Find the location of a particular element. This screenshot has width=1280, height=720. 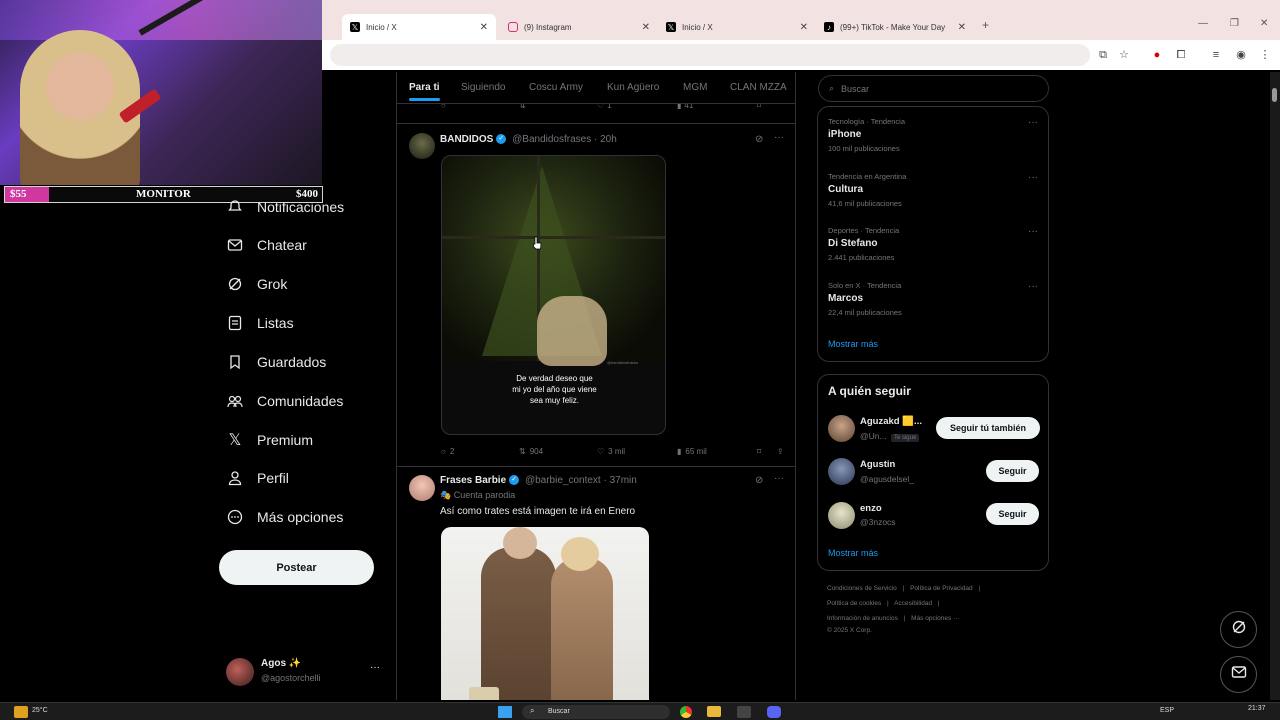

close-window-icon: ✕ is located at coordinates (1264, 23).